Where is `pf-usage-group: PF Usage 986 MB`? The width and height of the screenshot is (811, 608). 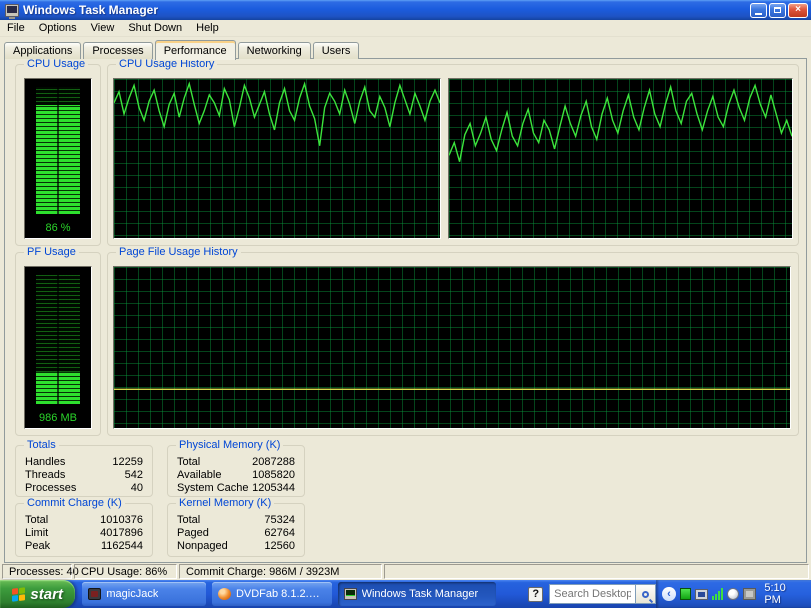
pf-usage-group: PF Usage 986 MB is located at coordinates (58, 341).